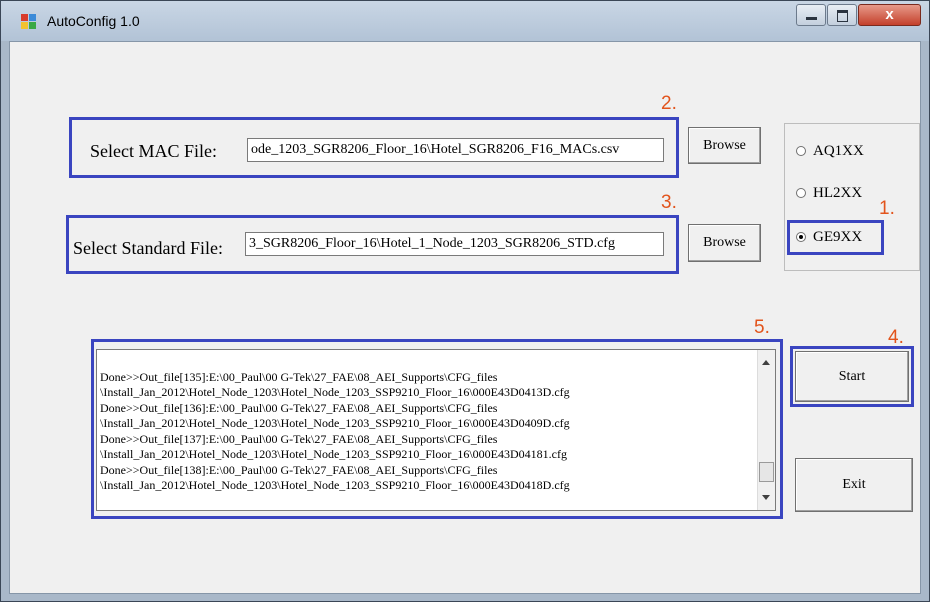 This screenshot has height=602, width=930. I want to click on exit-button: Exit, so click(854, 485).